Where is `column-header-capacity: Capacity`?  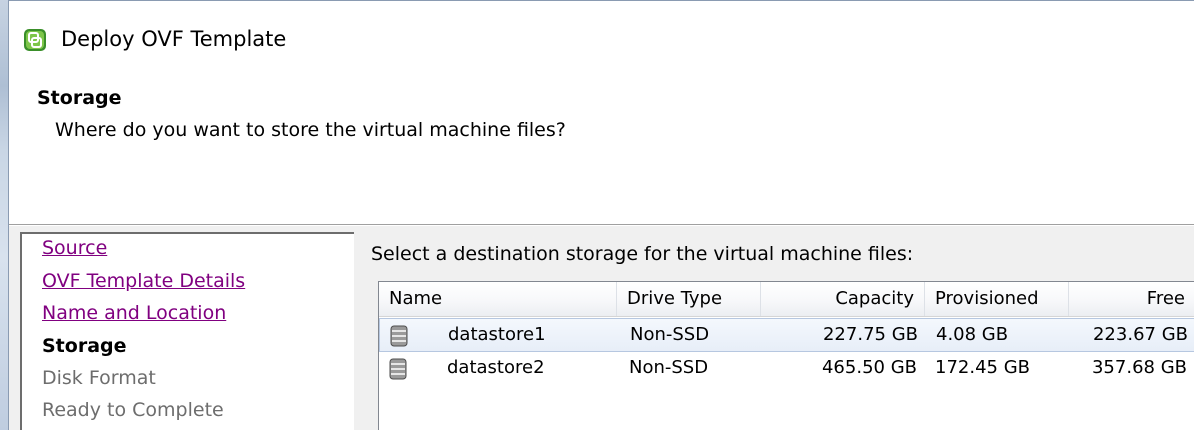
column-header-capacity: Capacity is located at coordinates (843, 299).